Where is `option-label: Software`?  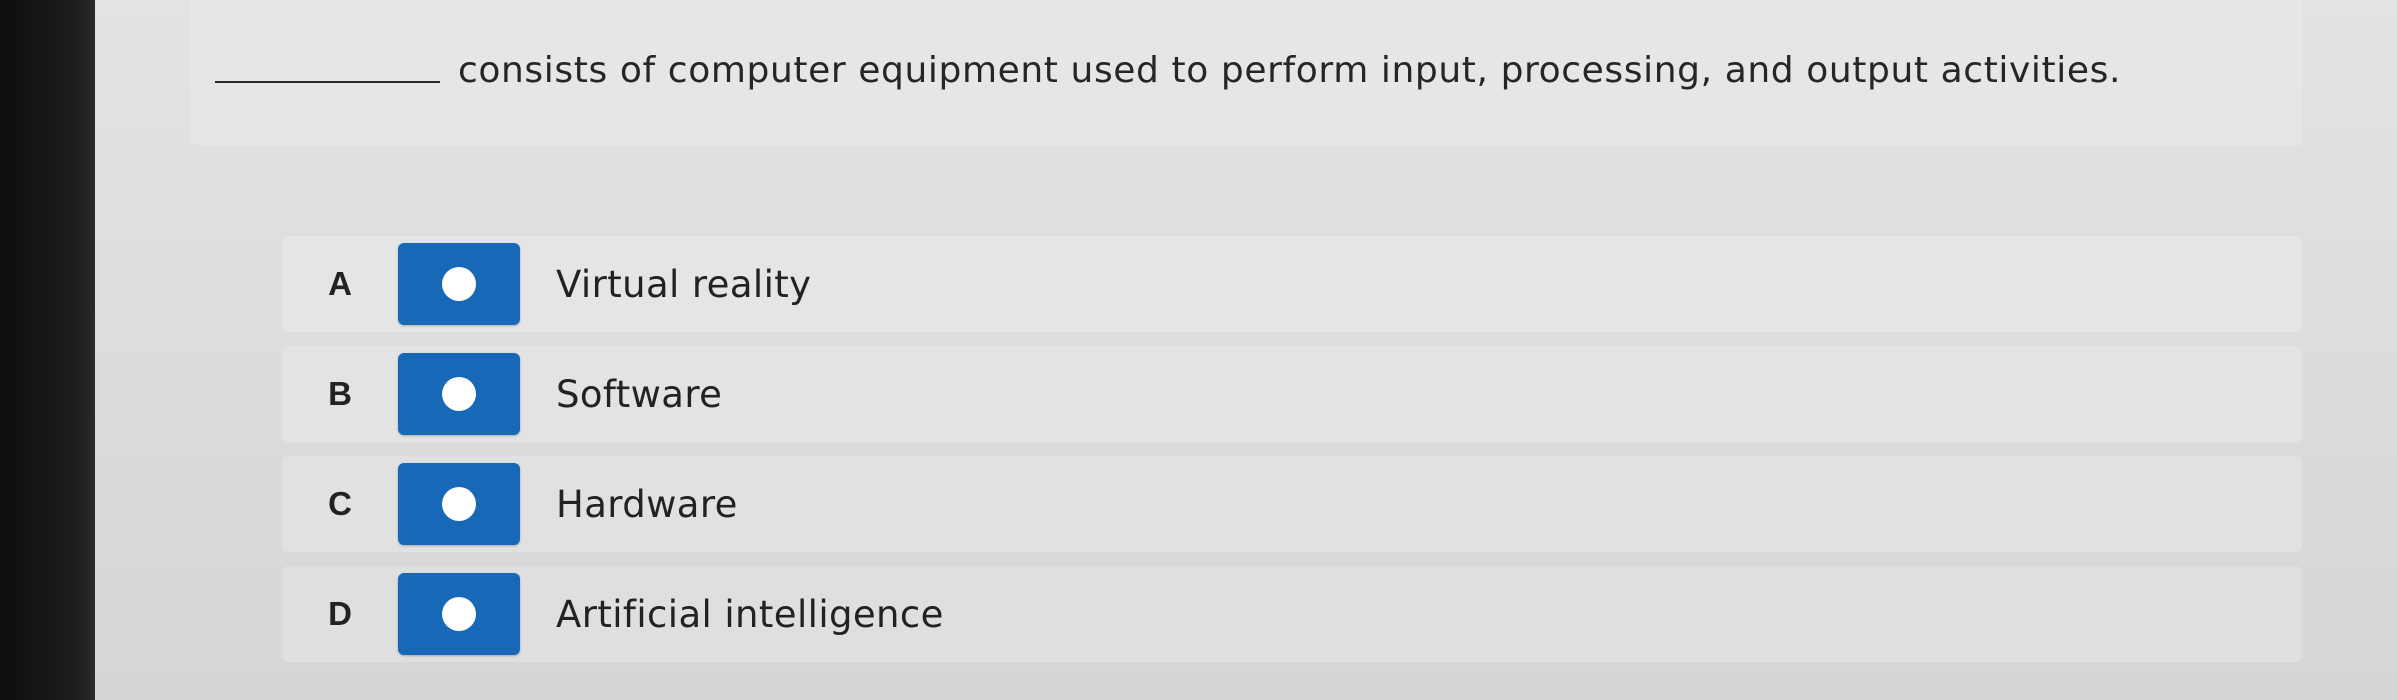
option-label: Software is located at coordinates (639, 394).